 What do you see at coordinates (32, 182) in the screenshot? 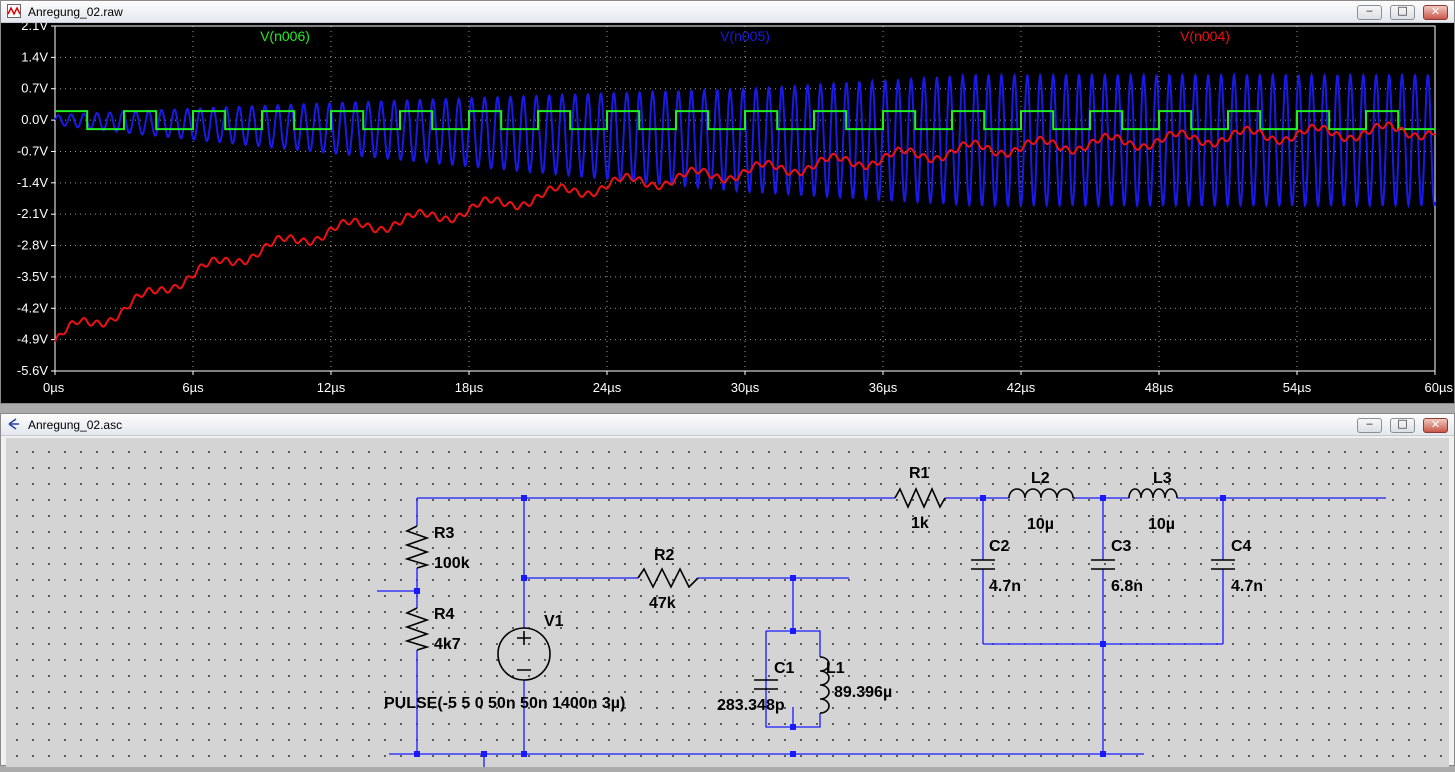
I see `y-tick-label: -1.4V` at bounding box center [32, 182].